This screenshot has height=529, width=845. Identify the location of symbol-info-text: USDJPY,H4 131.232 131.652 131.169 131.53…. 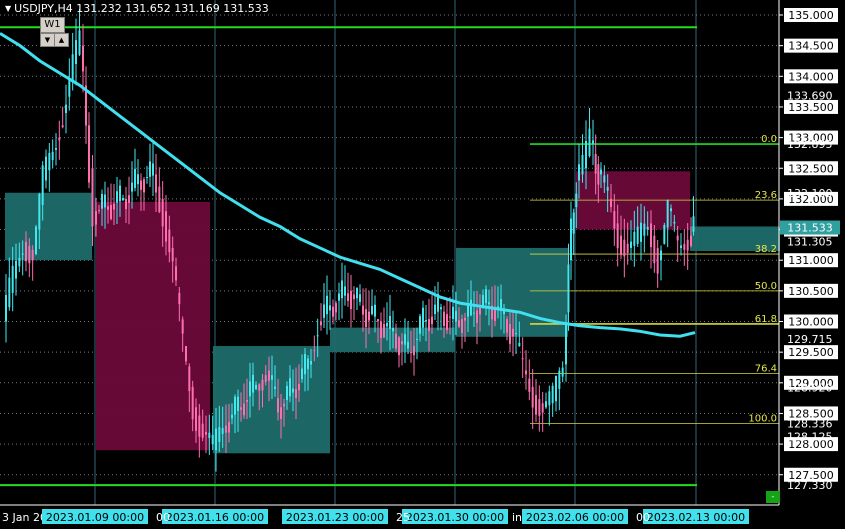
(141, 8).